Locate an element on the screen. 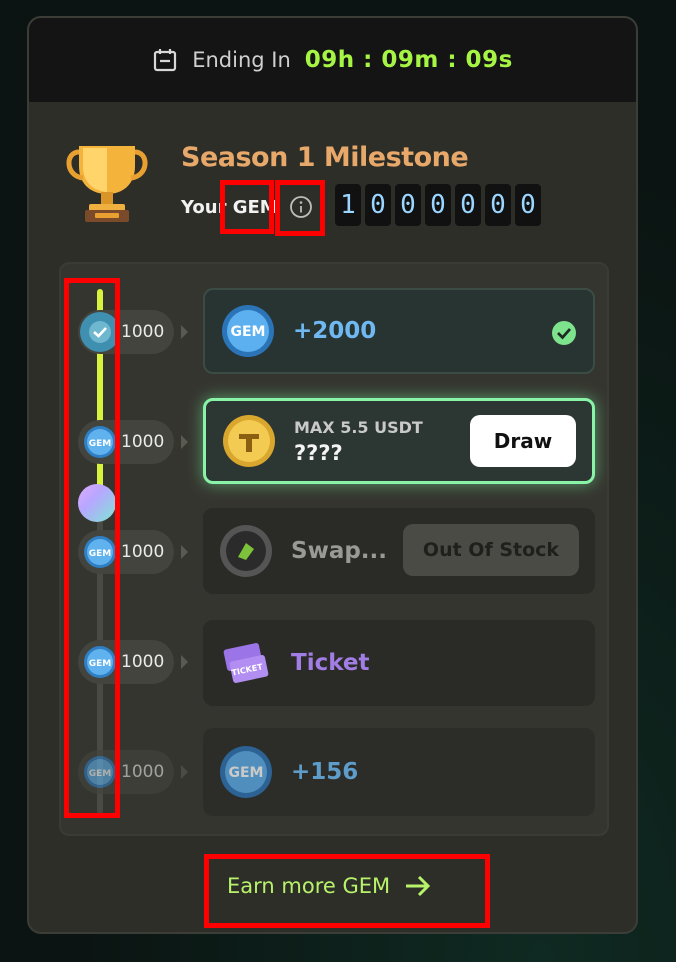 The height and width of the screenshot is (962, 676). gem-balance-digits: 1 0 0 0 0 0 0 is located at coordinates (438, 205).